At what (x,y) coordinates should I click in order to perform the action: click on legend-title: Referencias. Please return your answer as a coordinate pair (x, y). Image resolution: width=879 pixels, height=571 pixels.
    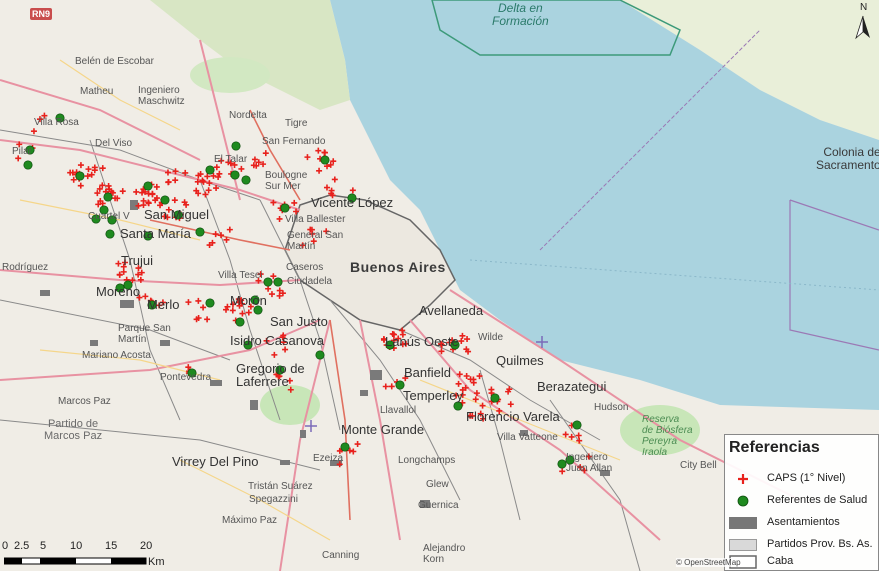
    Looking at the image, I should click on (774, 447).